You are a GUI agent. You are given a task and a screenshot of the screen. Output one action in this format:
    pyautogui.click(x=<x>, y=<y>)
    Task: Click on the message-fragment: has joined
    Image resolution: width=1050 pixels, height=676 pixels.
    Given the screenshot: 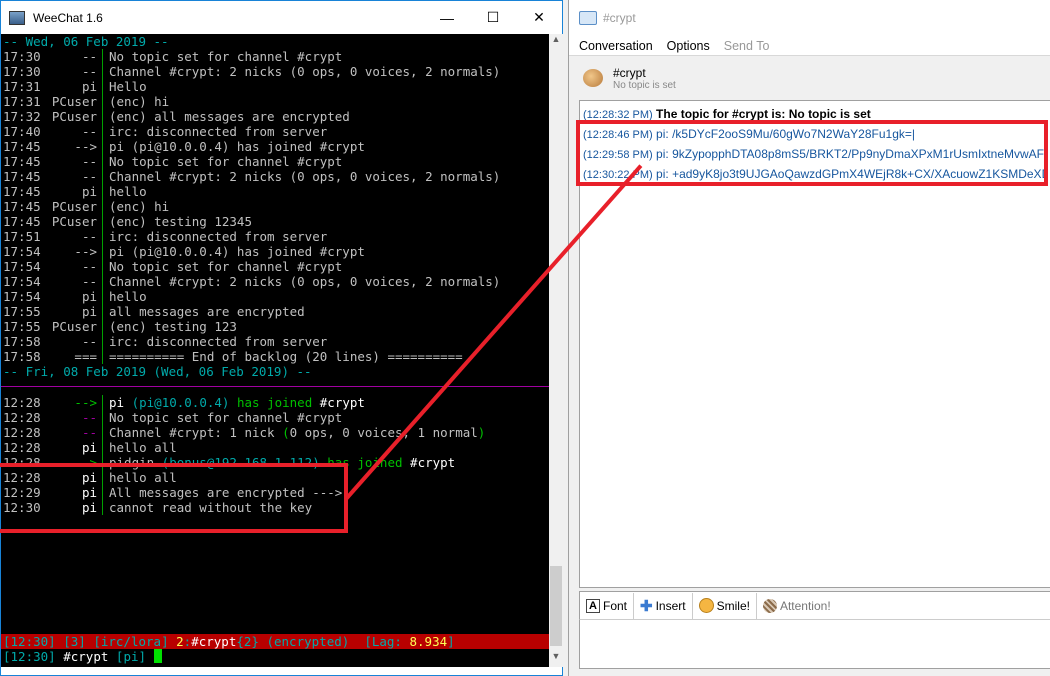 What is the action you would take?
    pyautogui.click(x=274, y=402)
    